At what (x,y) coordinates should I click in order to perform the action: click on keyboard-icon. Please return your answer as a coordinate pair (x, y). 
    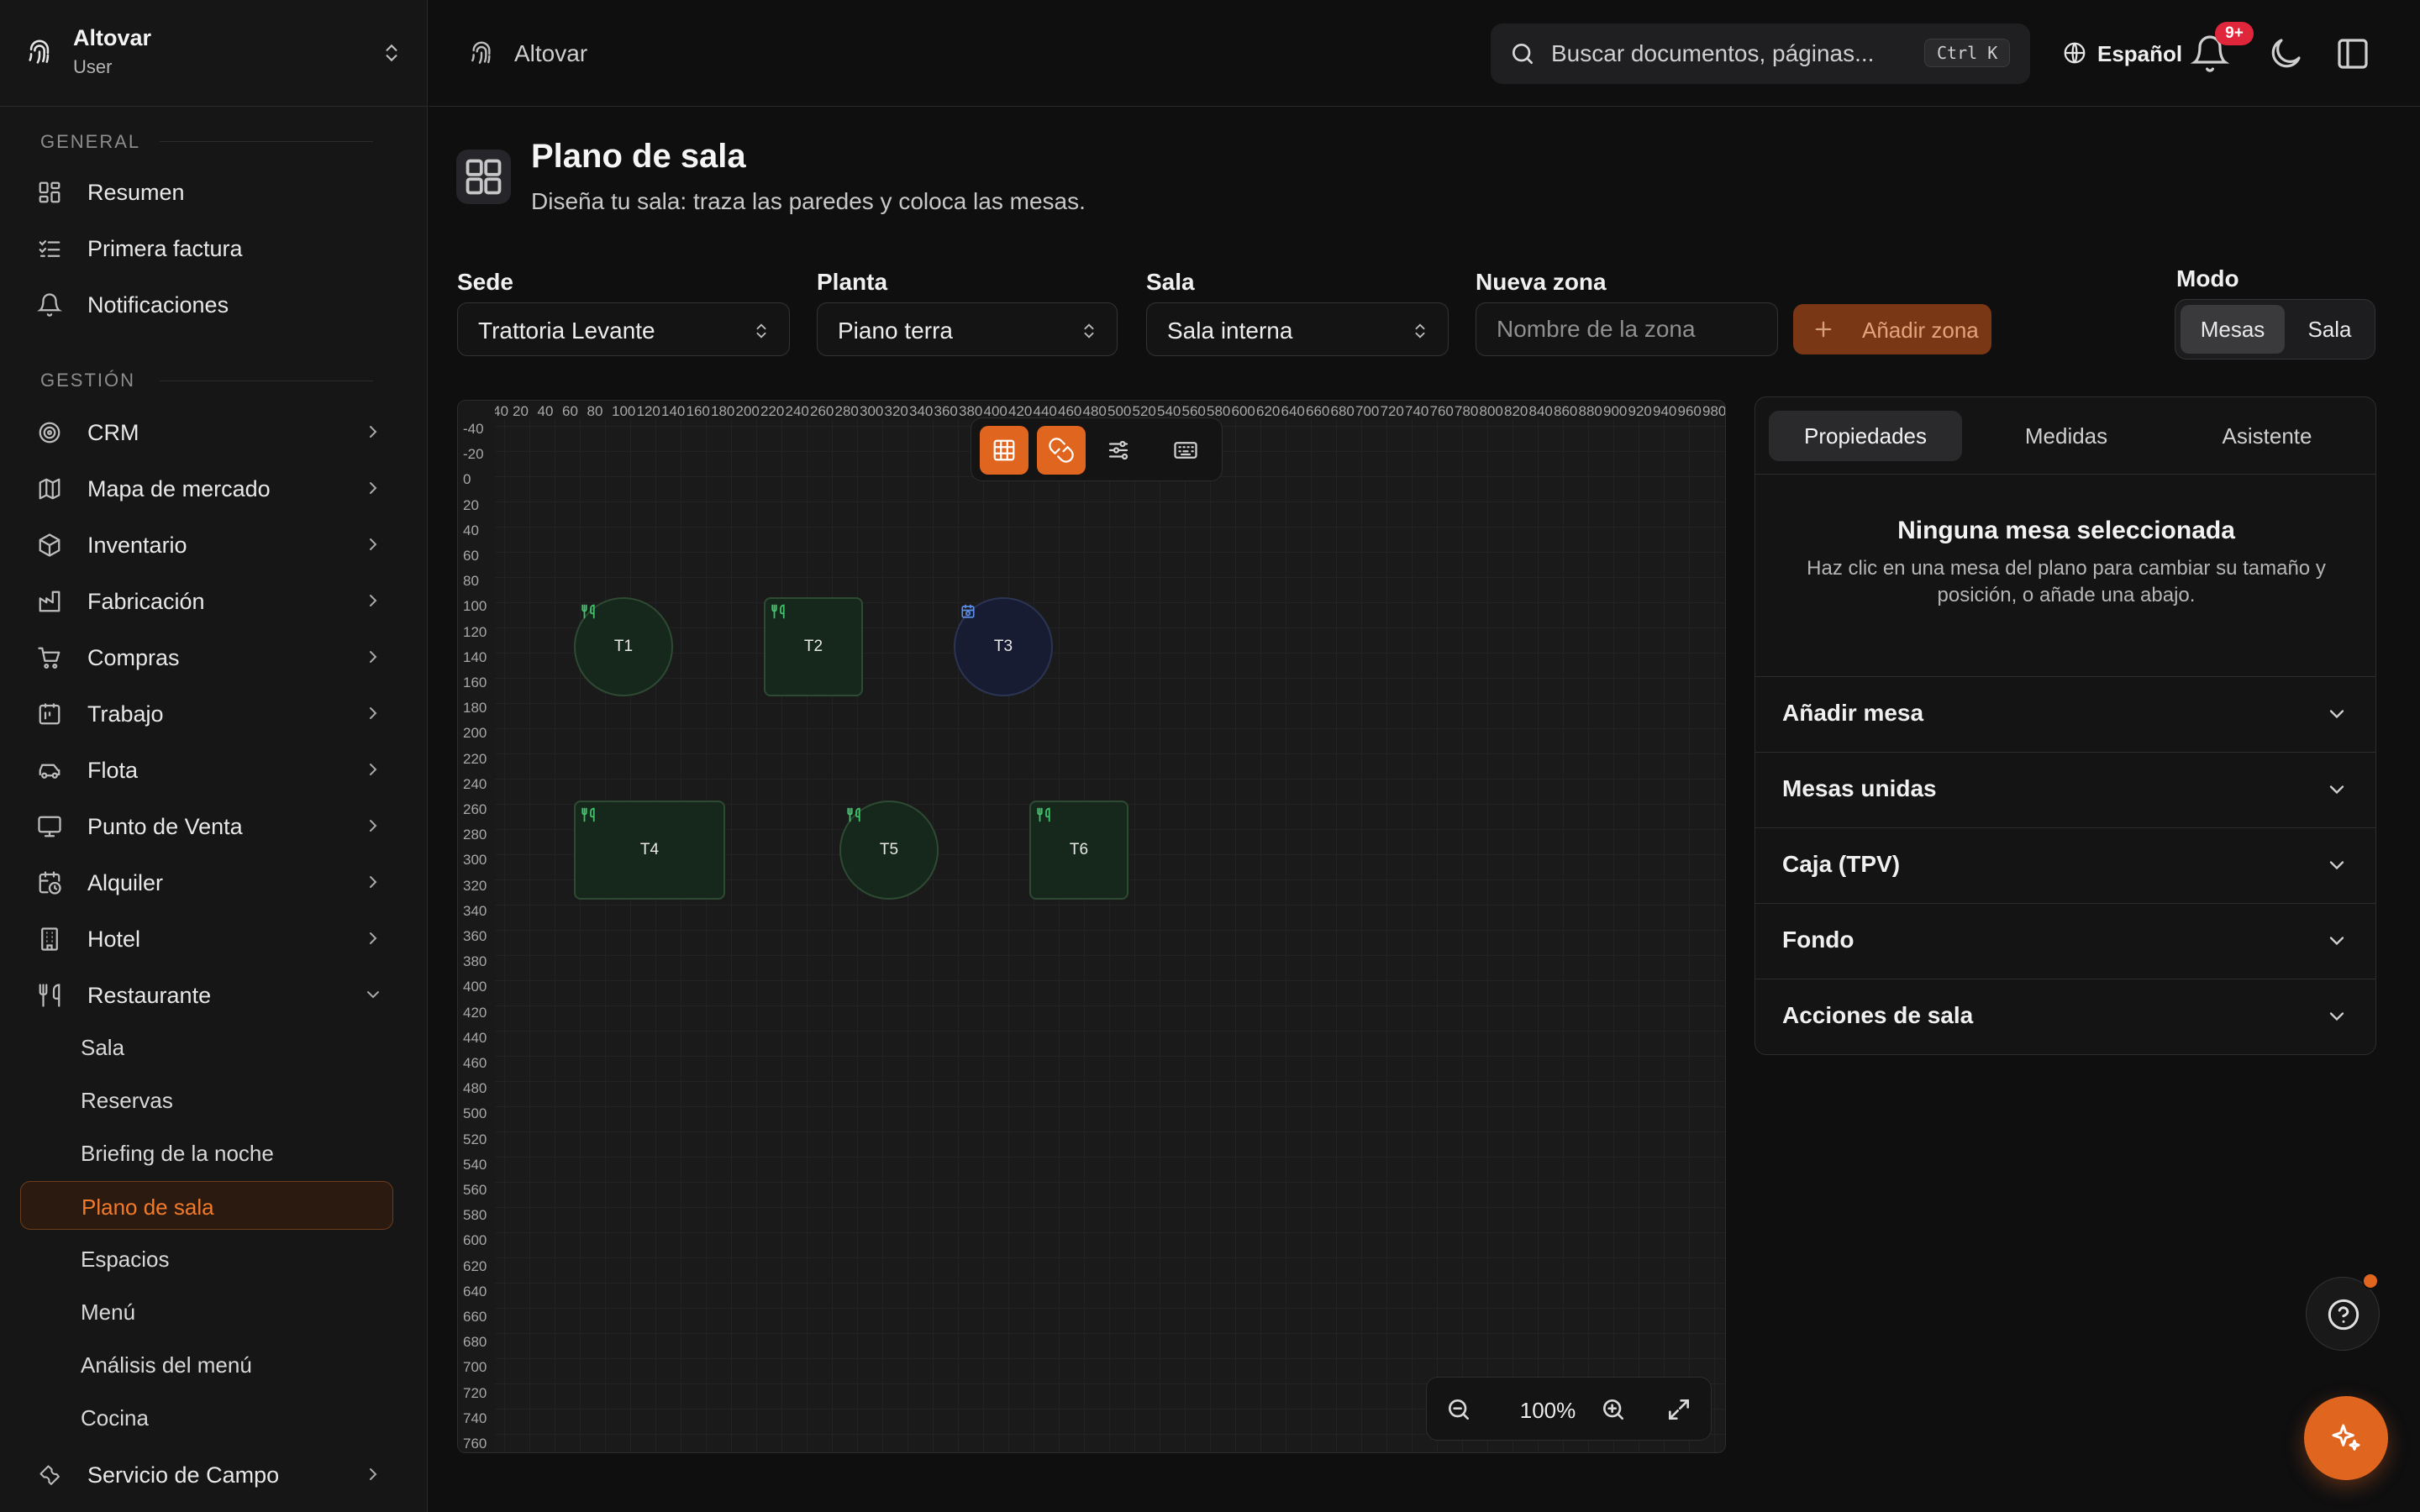
    Looking at the image, I should click on (1185, 450).